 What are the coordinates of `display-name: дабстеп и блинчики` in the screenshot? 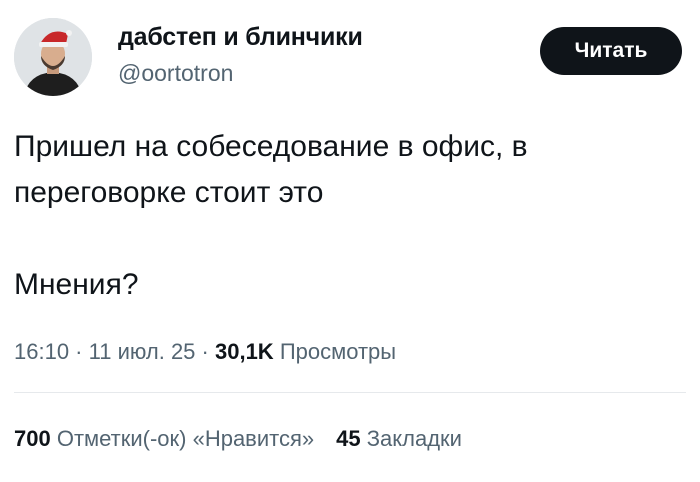 It's located at (240, 37).